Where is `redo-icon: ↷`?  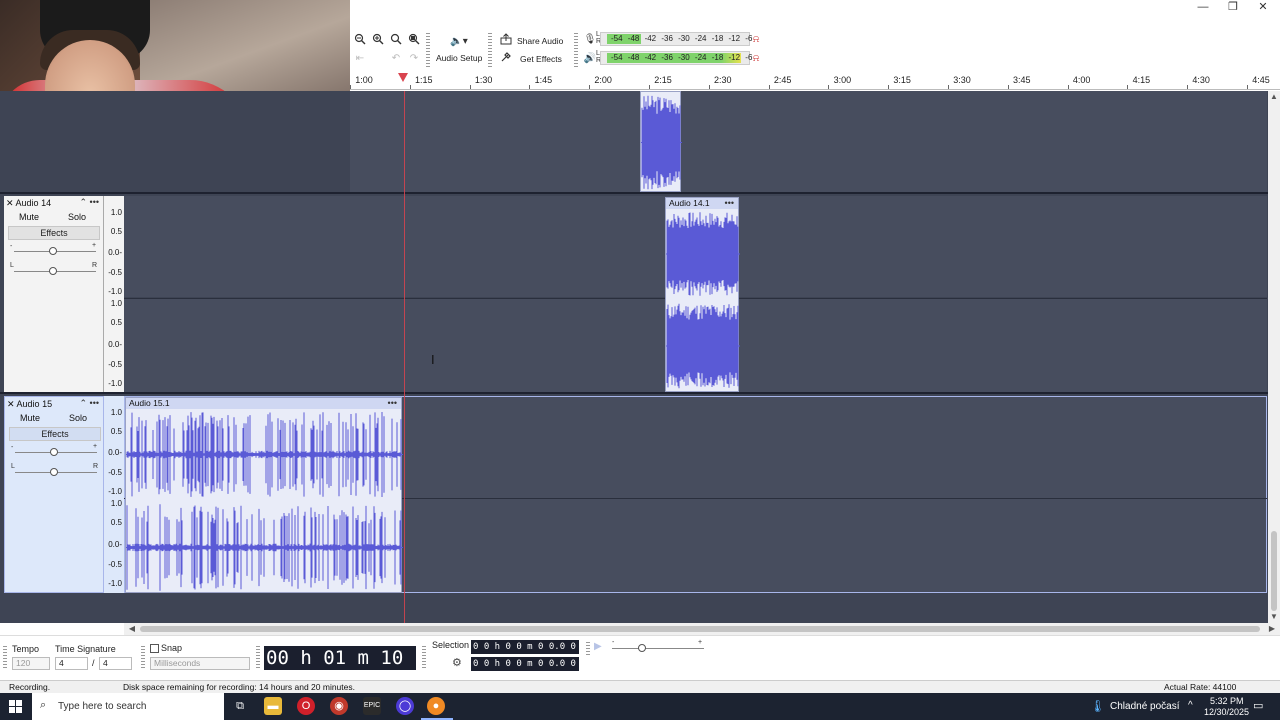 redo-icon: ↷ is located at coordinates (414, 59).